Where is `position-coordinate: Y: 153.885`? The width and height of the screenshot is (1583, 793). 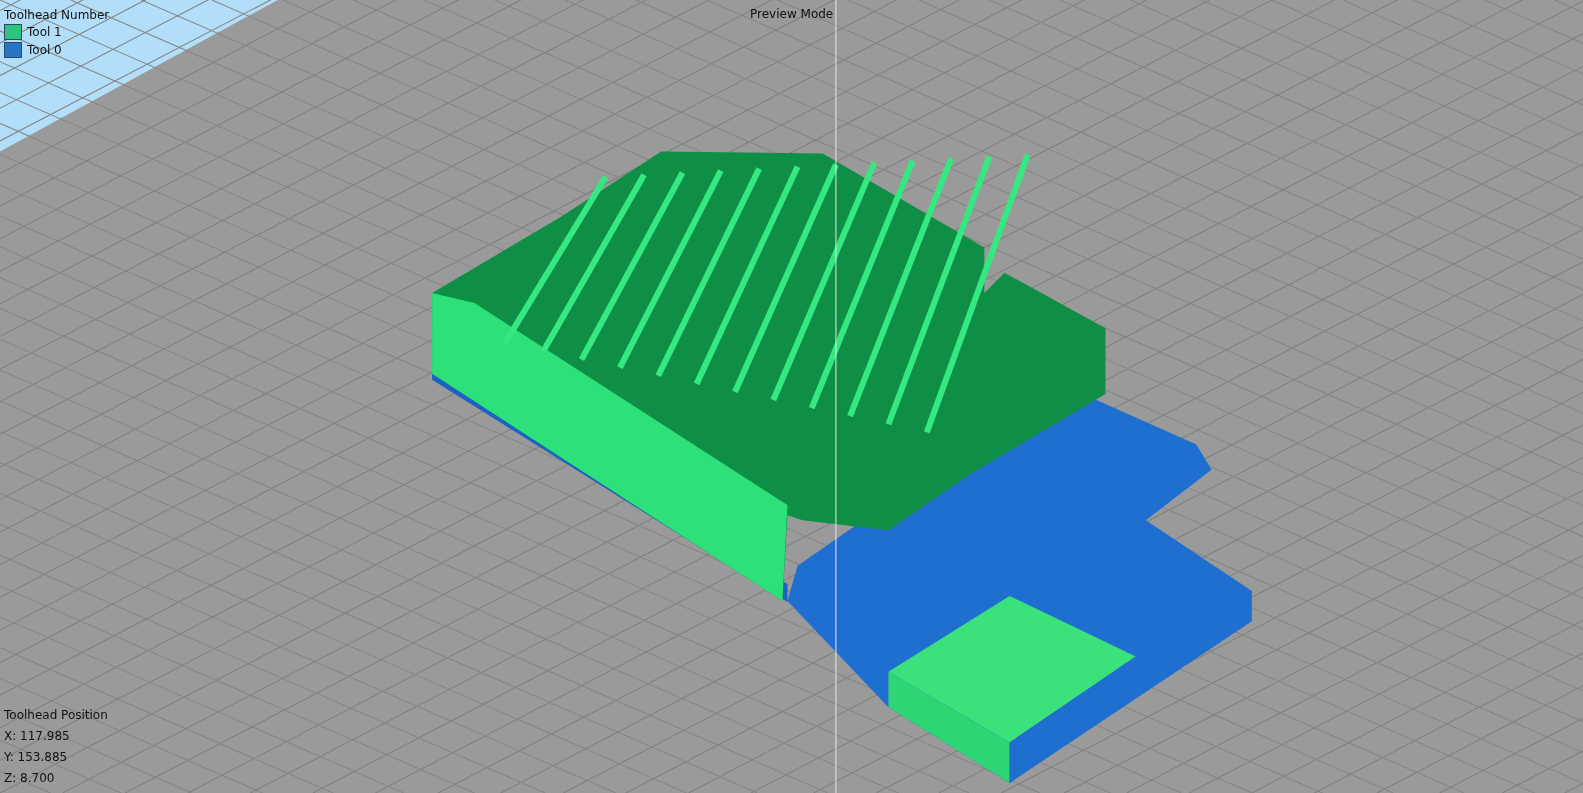
position-coordinate: Y: 153.885 is located at coordinates (36, 757).